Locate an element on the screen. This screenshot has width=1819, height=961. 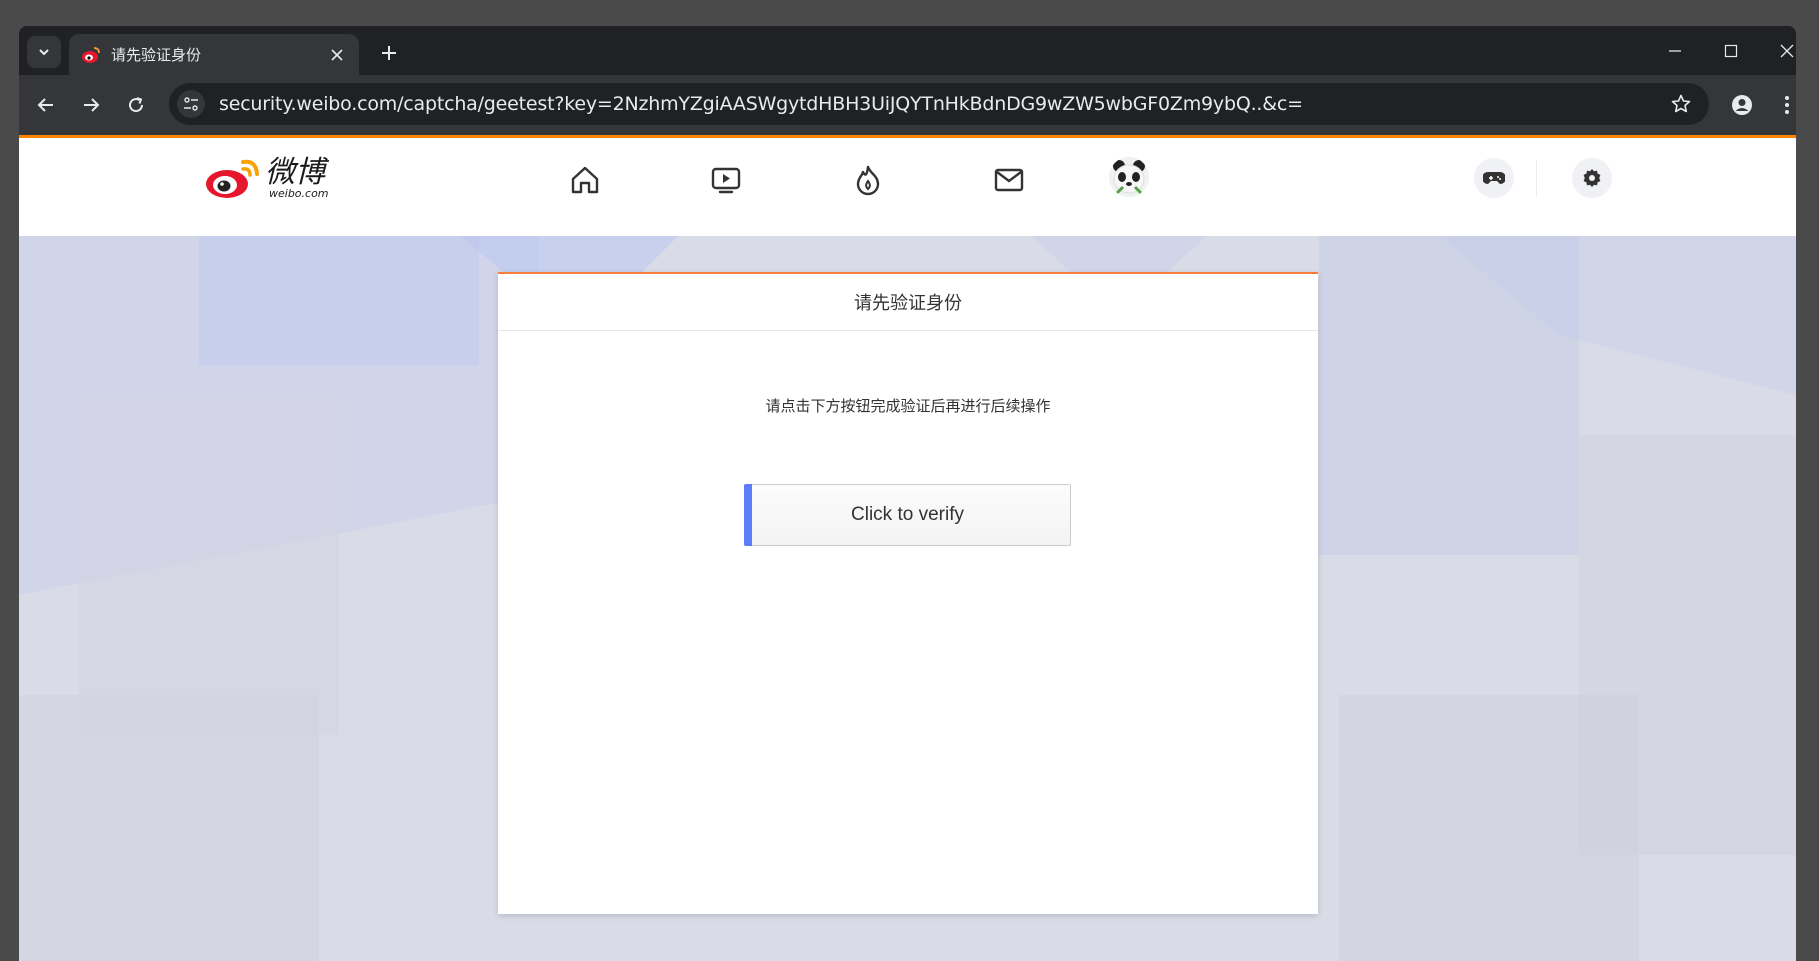
home-icon is located at coordinates (585, 180).